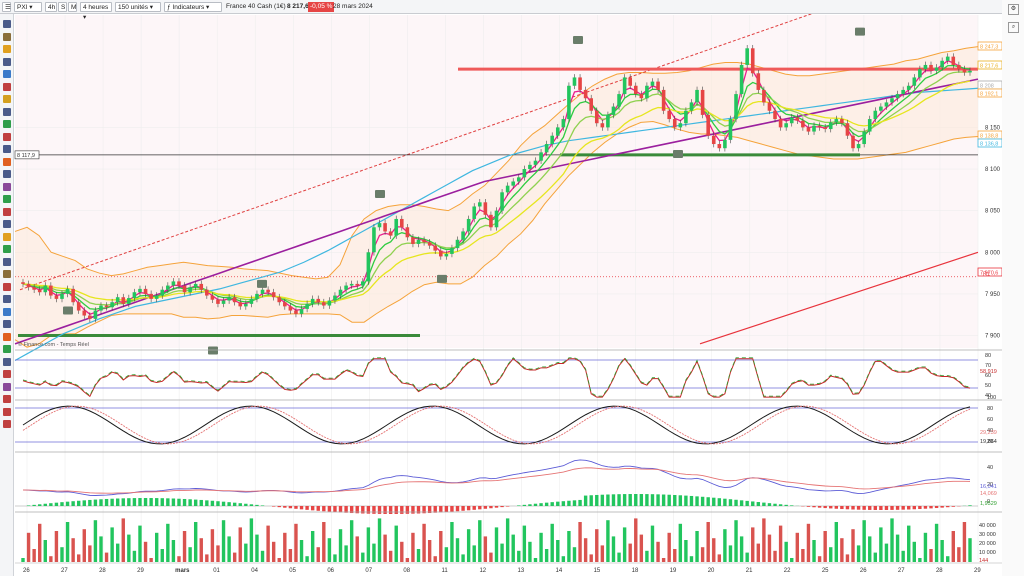 This screenshot has width=1024, height=576. What do you see at coordinates (1013, 27) in the screenshot?
I see `search-icon: ⌕` at bounding box center [1013, 27].